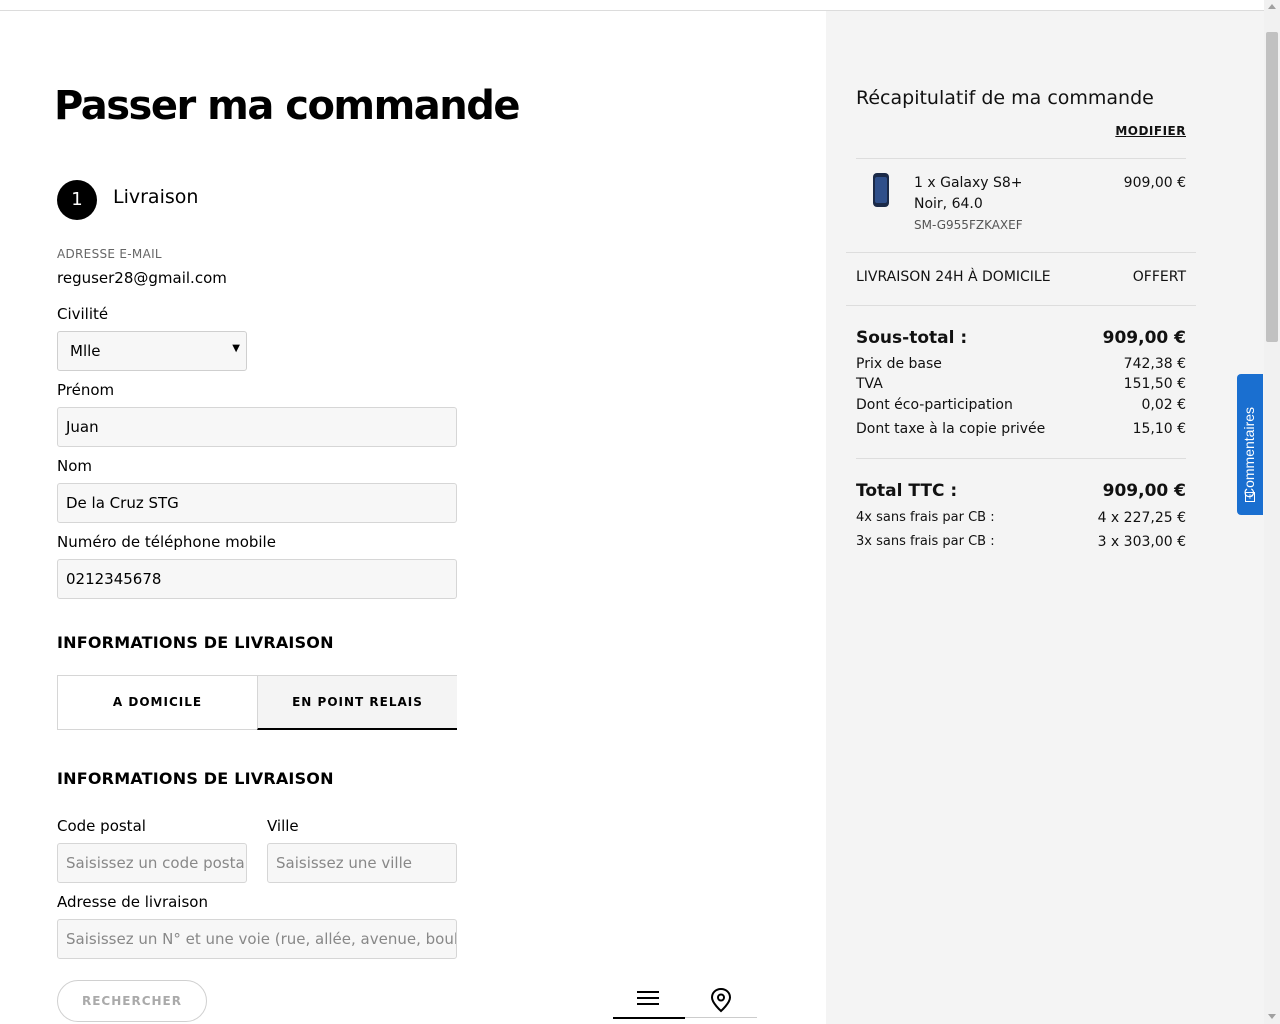  Describe the element at coordinates (1272, 187) in the screenshot. I see `scrollbar-thumb` at that location.